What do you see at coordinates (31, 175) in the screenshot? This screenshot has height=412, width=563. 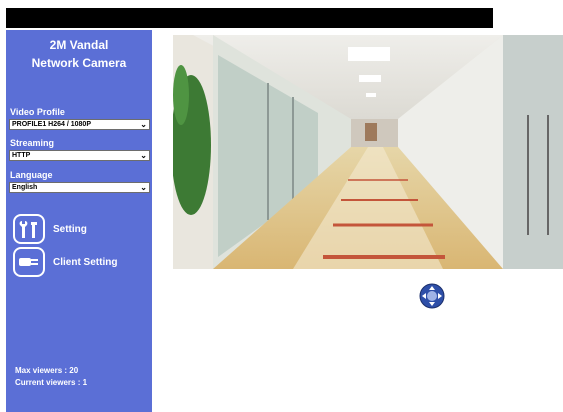 I see `language-label: Language` at bounding box center [31, 175].